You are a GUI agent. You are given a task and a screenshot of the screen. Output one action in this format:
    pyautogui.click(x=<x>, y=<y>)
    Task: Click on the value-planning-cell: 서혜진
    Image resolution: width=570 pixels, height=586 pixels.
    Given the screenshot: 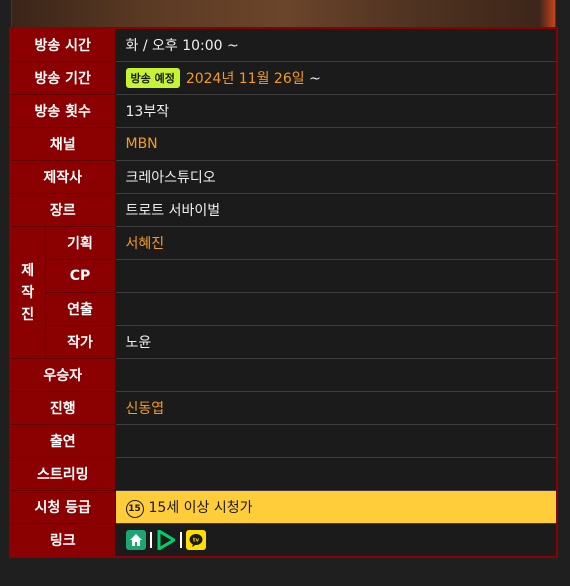 What is the action you would take?
    pyautogui.click(x=336, y=243)
    